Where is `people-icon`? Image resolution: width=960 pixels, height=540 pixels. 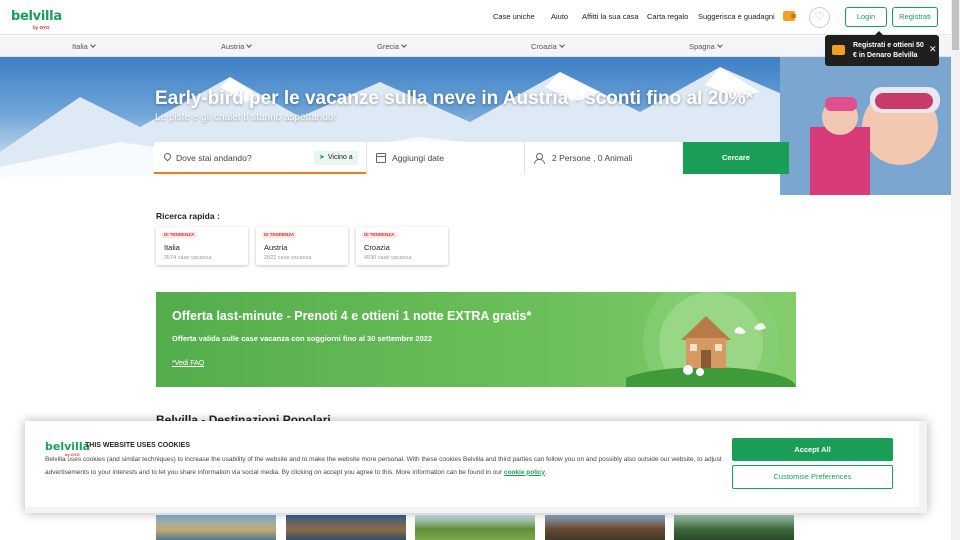
people-icon is located at coordinates (539, 158).